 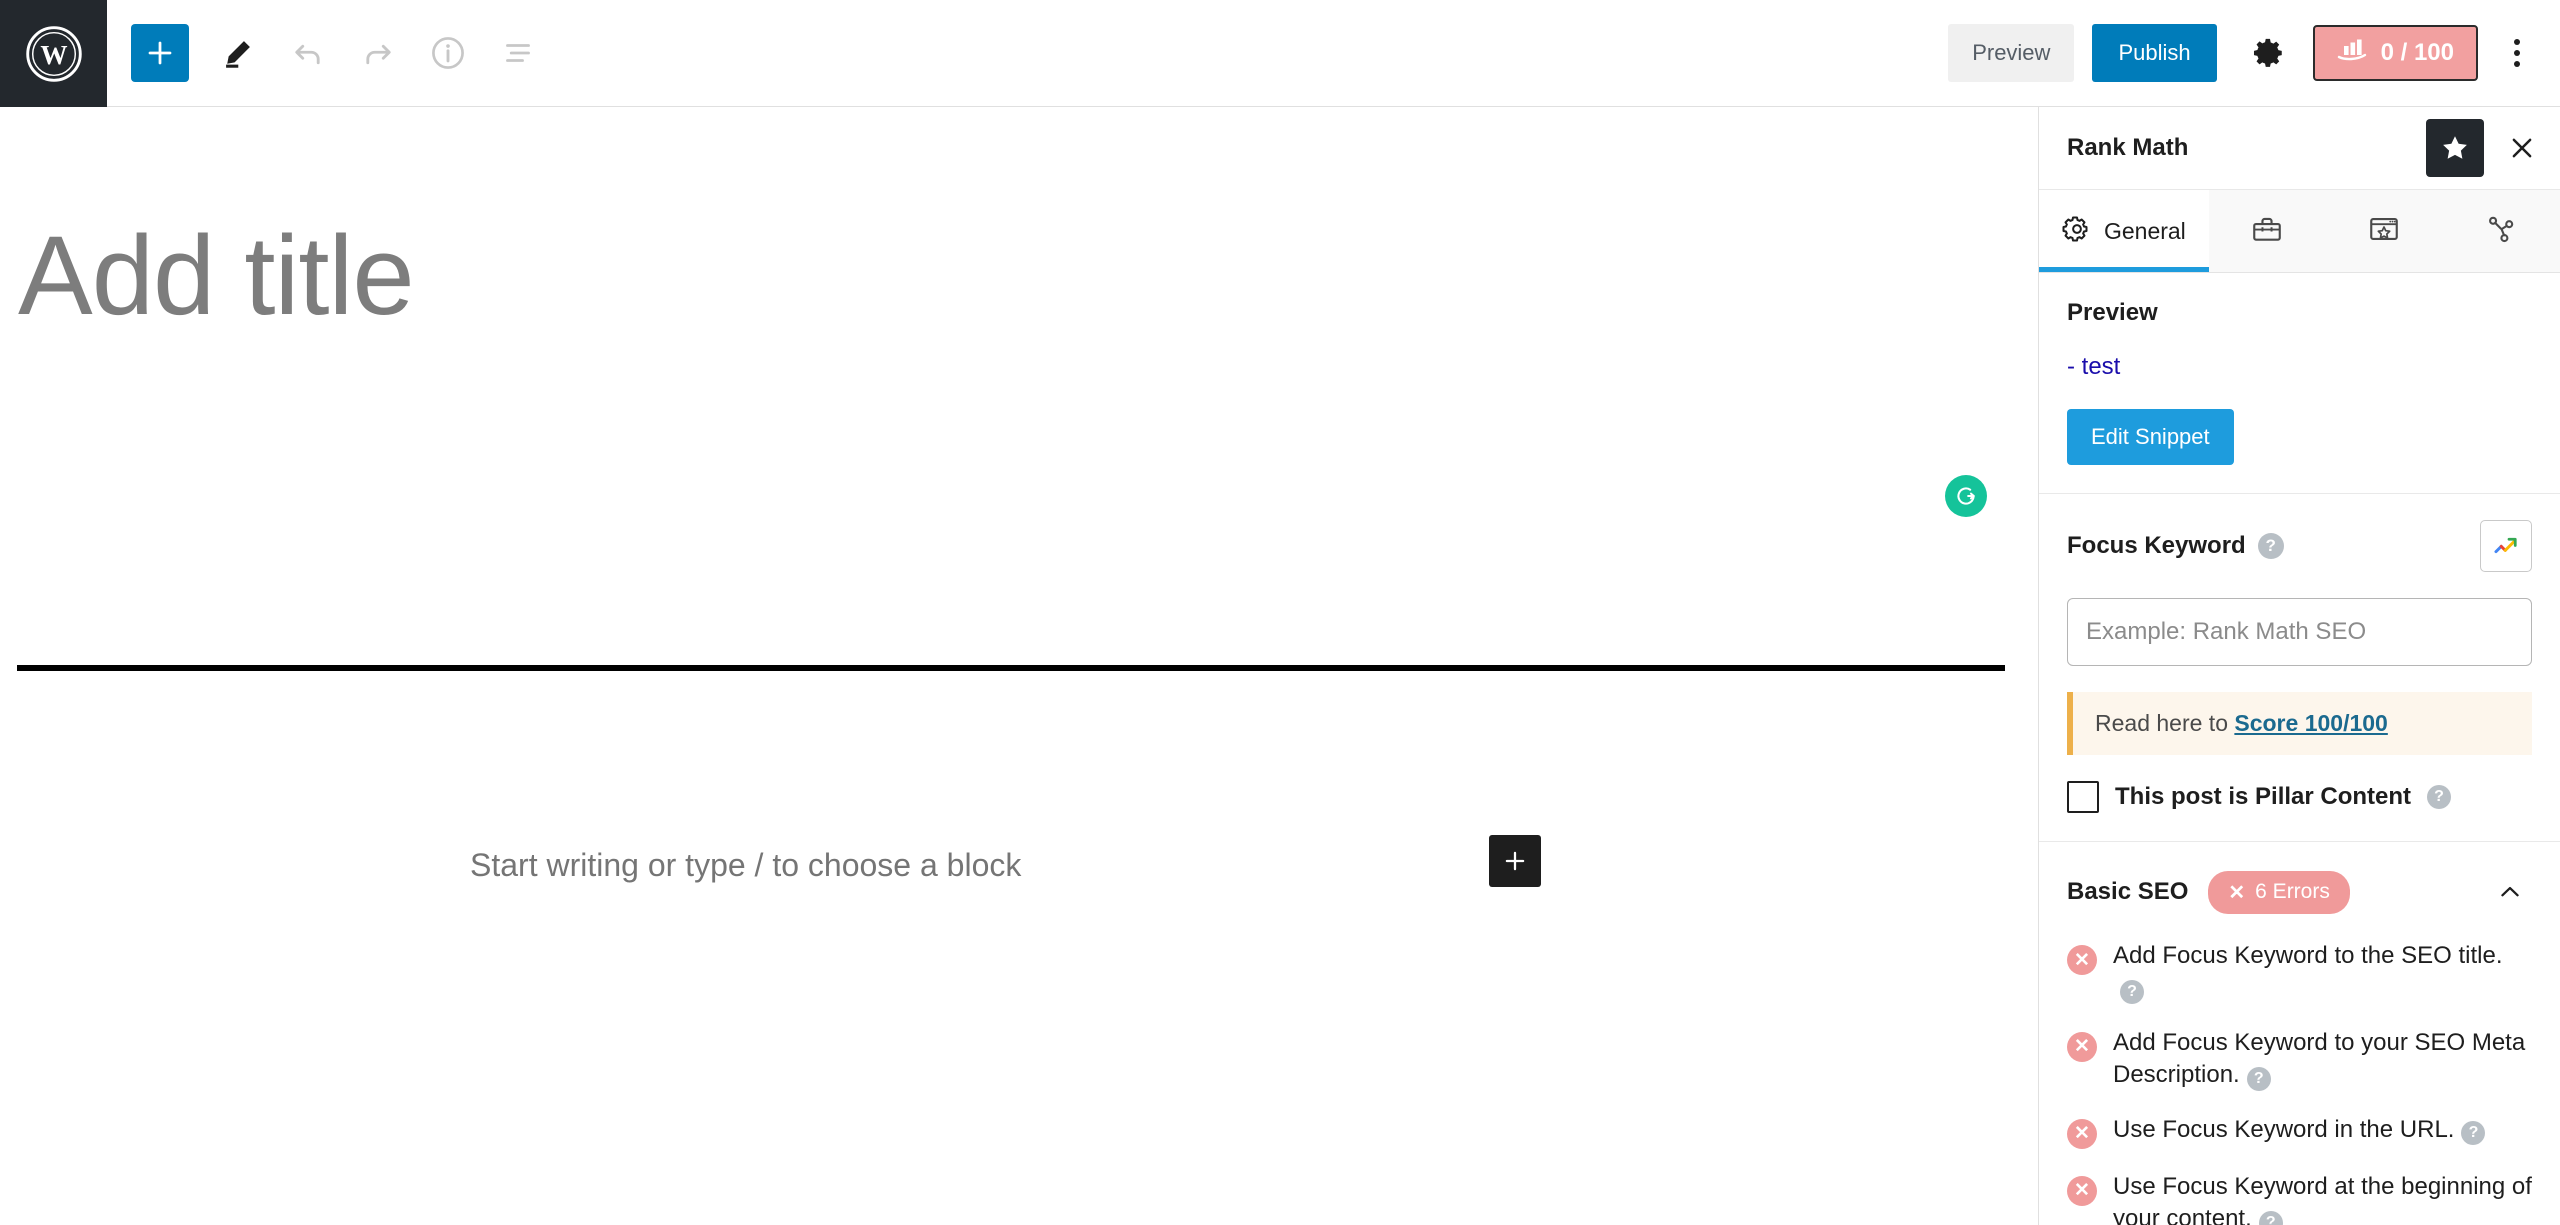 What do you see at coordinates (2011, 53) in the screenshot?
I see `preview-button: Preview` at bounding box center [2011, 53].